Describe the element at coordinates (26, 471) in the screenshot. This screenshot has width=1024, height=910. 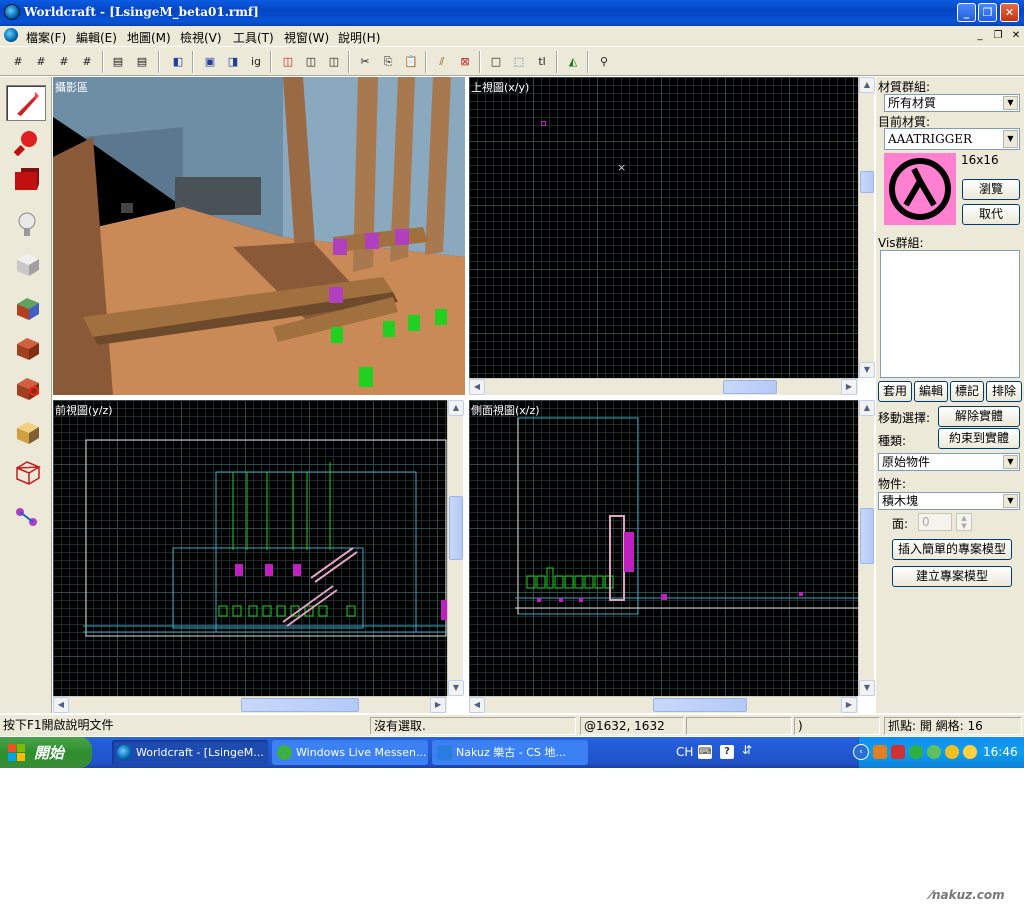
I see `vertex-tool` at that location.